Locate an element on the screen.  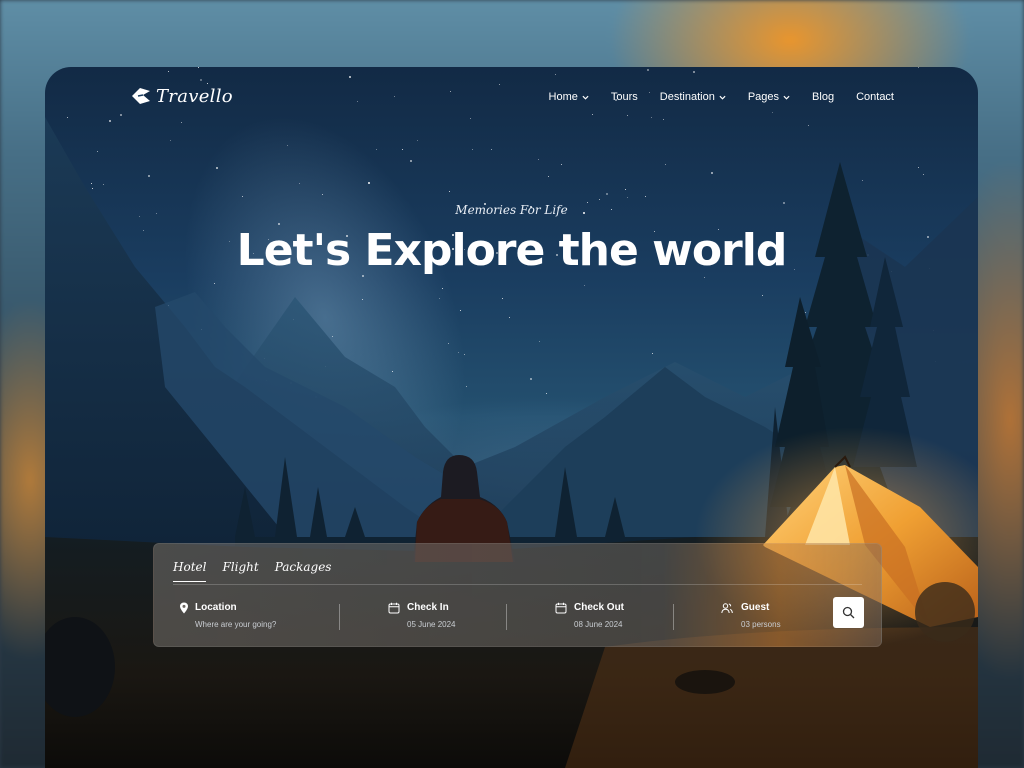
nav-item-destination: Destination is located at coordinates (693, 97).